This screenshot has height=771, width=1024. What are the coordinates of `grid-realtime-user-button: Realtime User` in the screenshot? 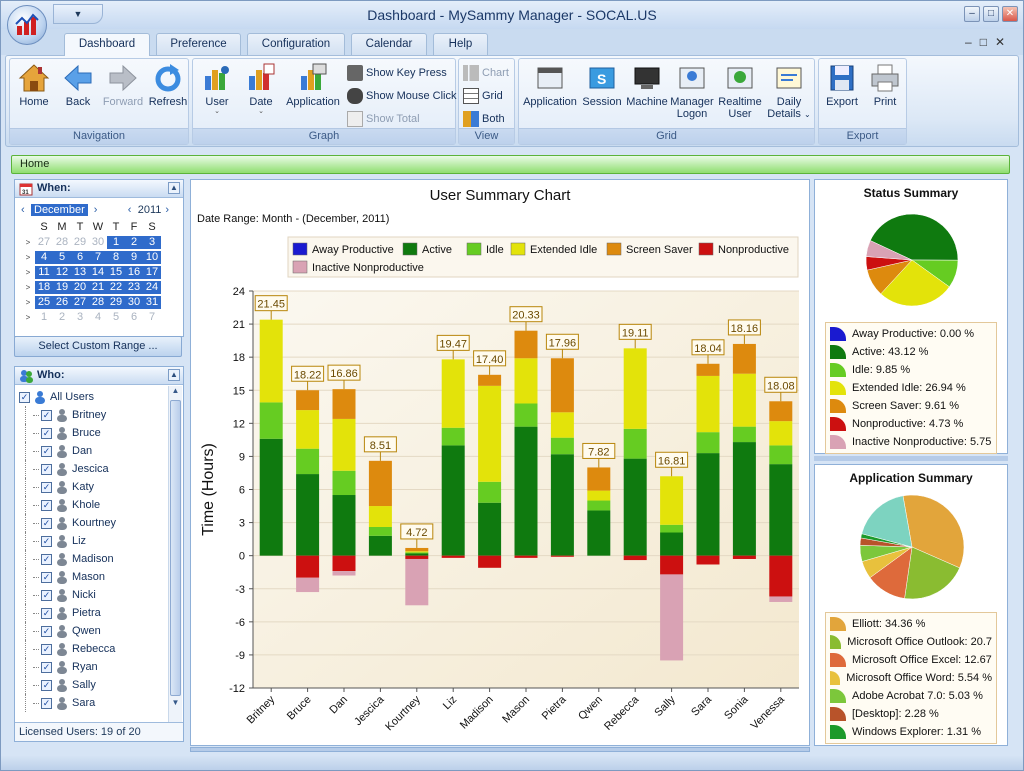 It's located at (740, 91).